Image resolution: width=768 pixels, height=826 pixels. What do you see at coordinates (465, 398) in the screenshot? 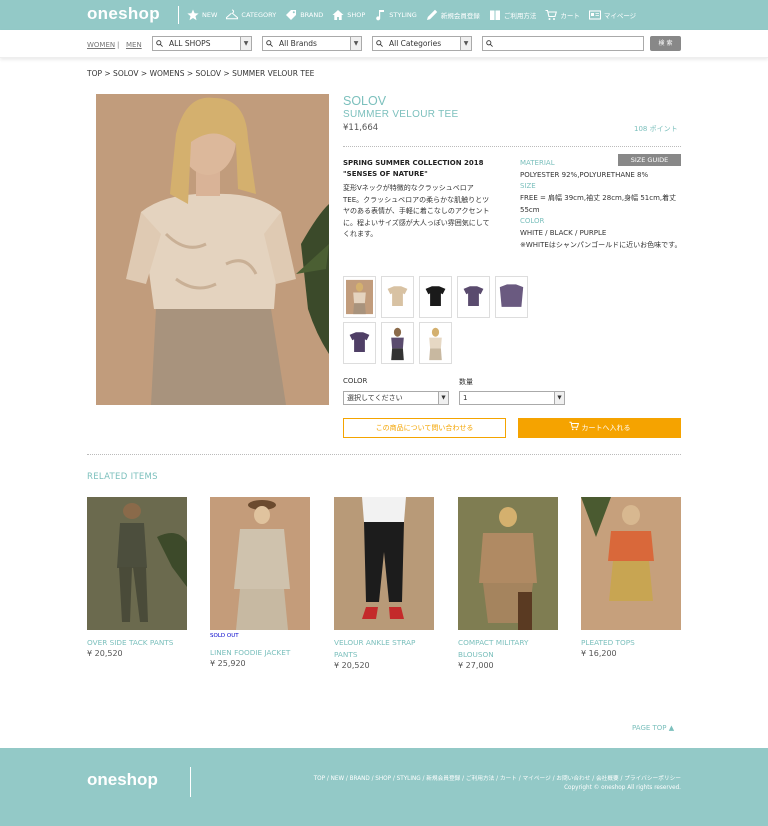
I see `quantity-select-value: 1` at bounding box center [465, 398].